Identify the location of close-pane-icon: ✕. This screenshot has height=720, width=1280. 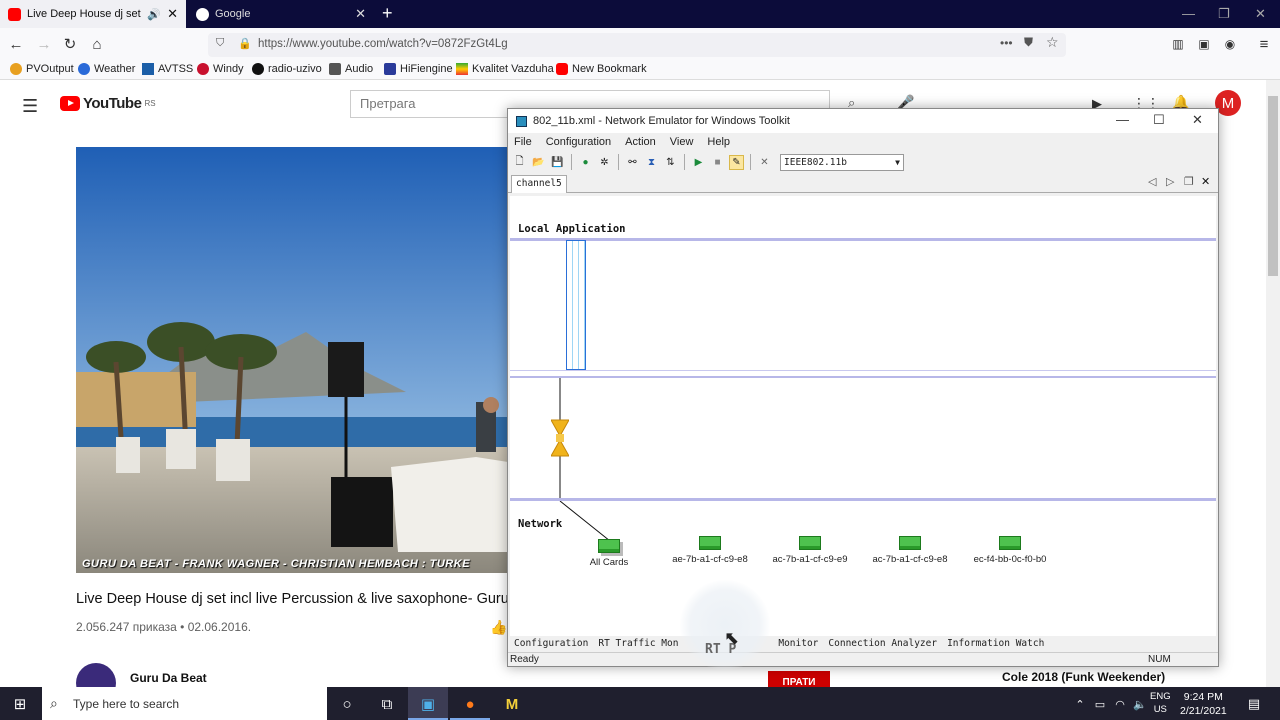
(1205, 181).